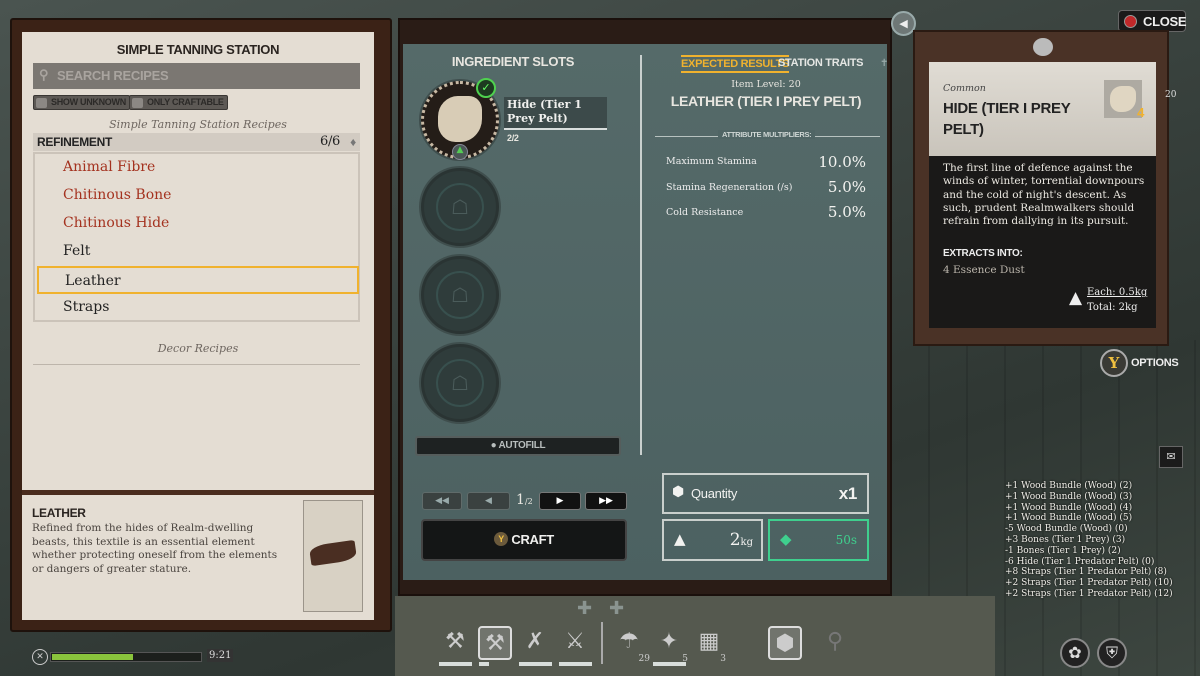 This screenshot has height=676, width=1200. Describe the element at coordinates (1112, 653) in the screenshot. I see `shield-icon: ⛨` at that location.